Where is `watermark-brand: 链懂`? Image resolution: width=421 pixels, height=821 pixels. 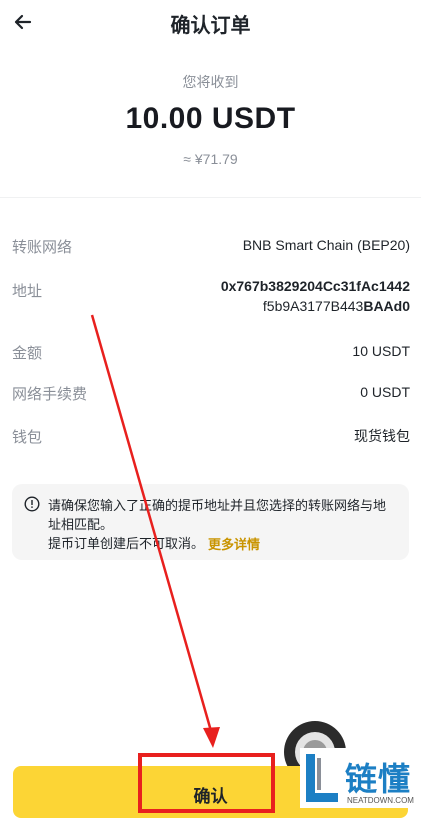 watermark-brand: 链懂 is located at coordinates (378, 779).